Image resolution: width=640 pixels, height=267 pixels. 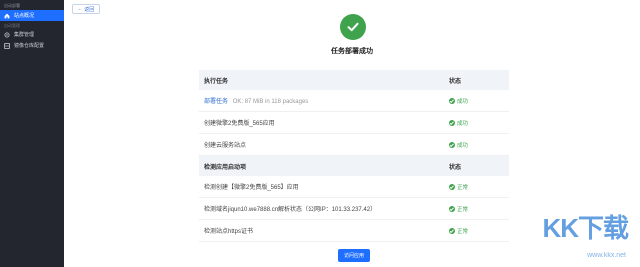 What do you see at coordinates (354, 187) in the screenshot?
I see `table-row: 检测创建【微擎2免费版_565】应用 正常` at bounding box center [354, 187].